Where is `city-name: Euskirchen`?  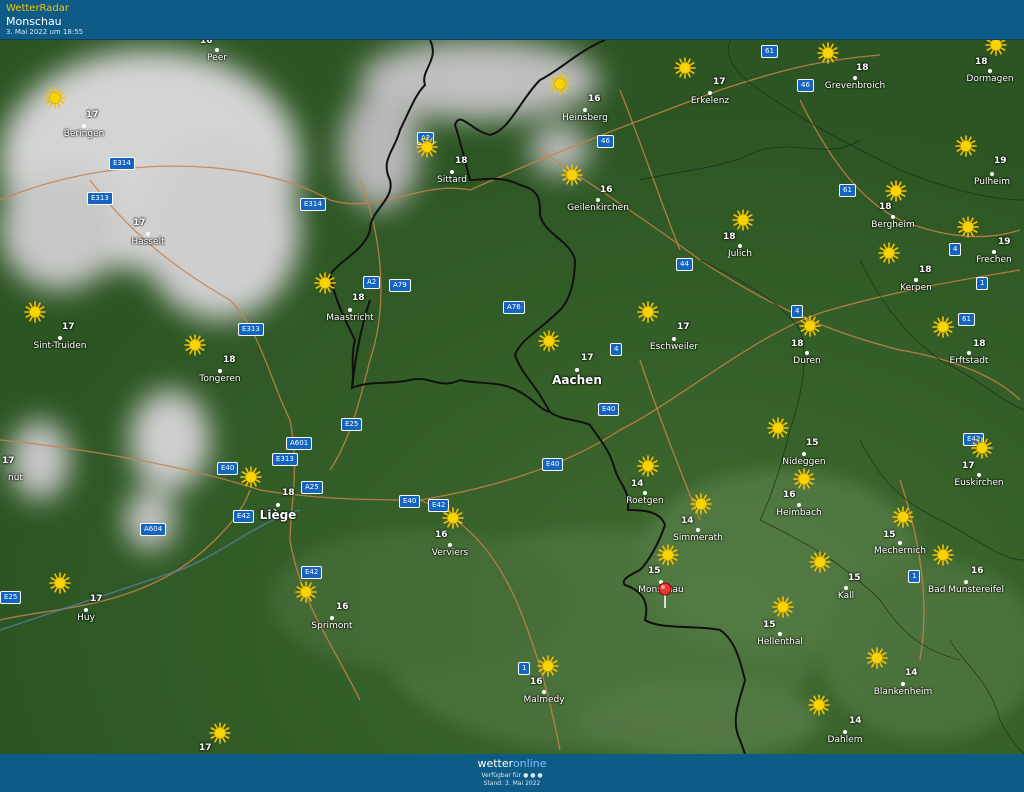 city-name: Euskirchen is located at coordinates (979, 483).